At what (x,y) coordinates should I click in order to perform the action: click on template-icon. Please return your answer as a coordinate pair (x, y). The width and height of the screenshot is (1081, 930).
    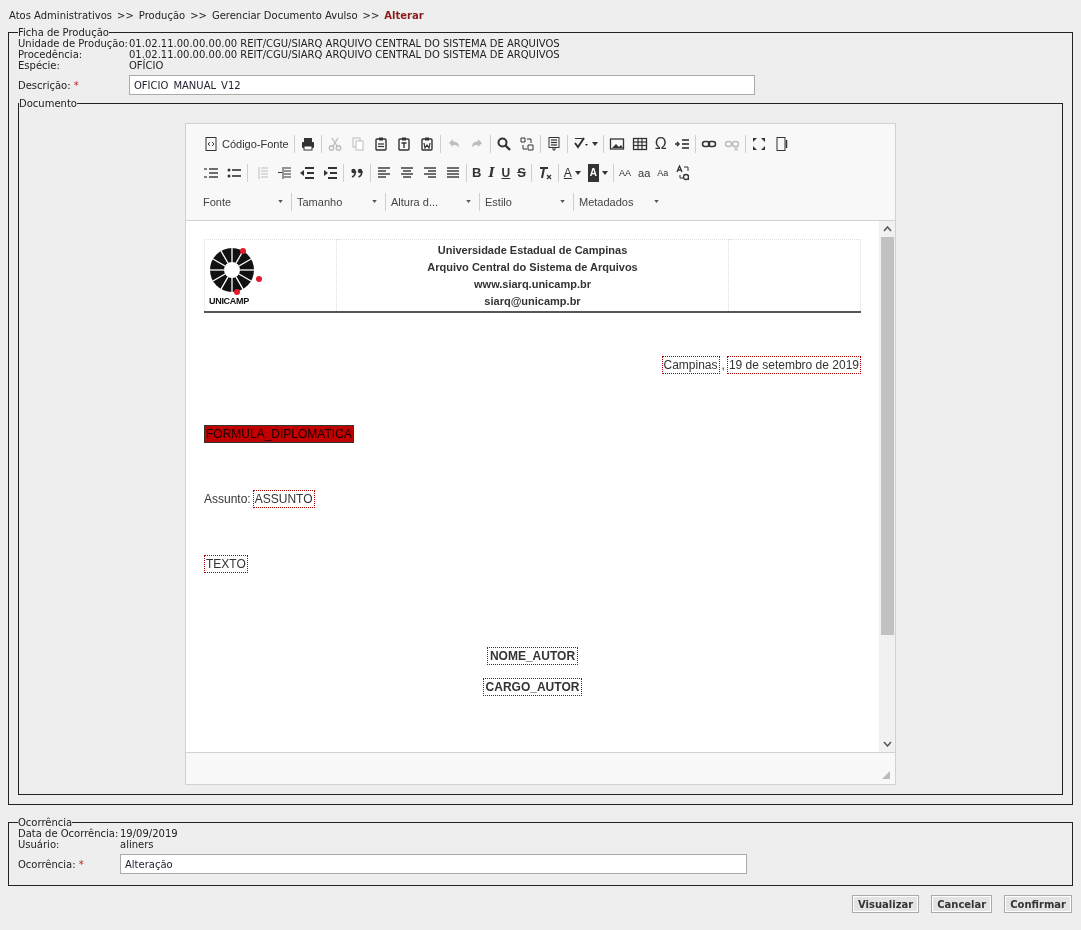
    Looking at the image, I should click on (553, 143).